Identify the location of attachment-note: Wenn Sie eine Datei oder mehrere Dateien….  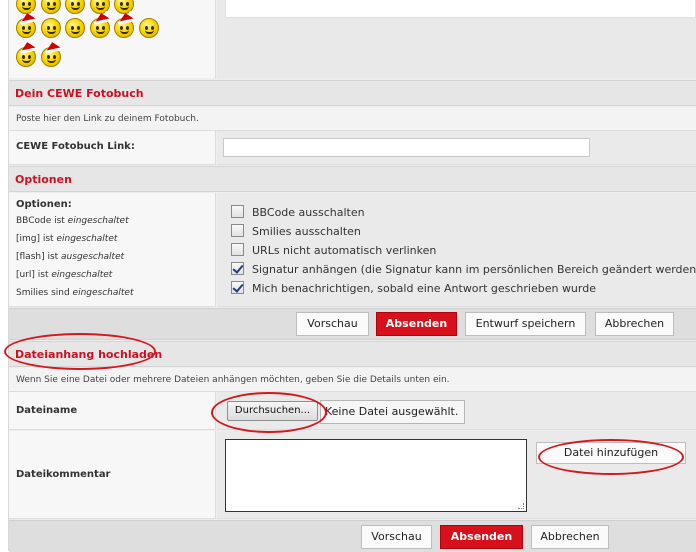
(352, 380).